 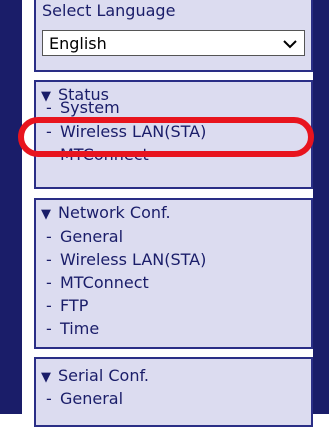 I want to click on menu-item-serial-general: - General, so click(x=84, y=399).